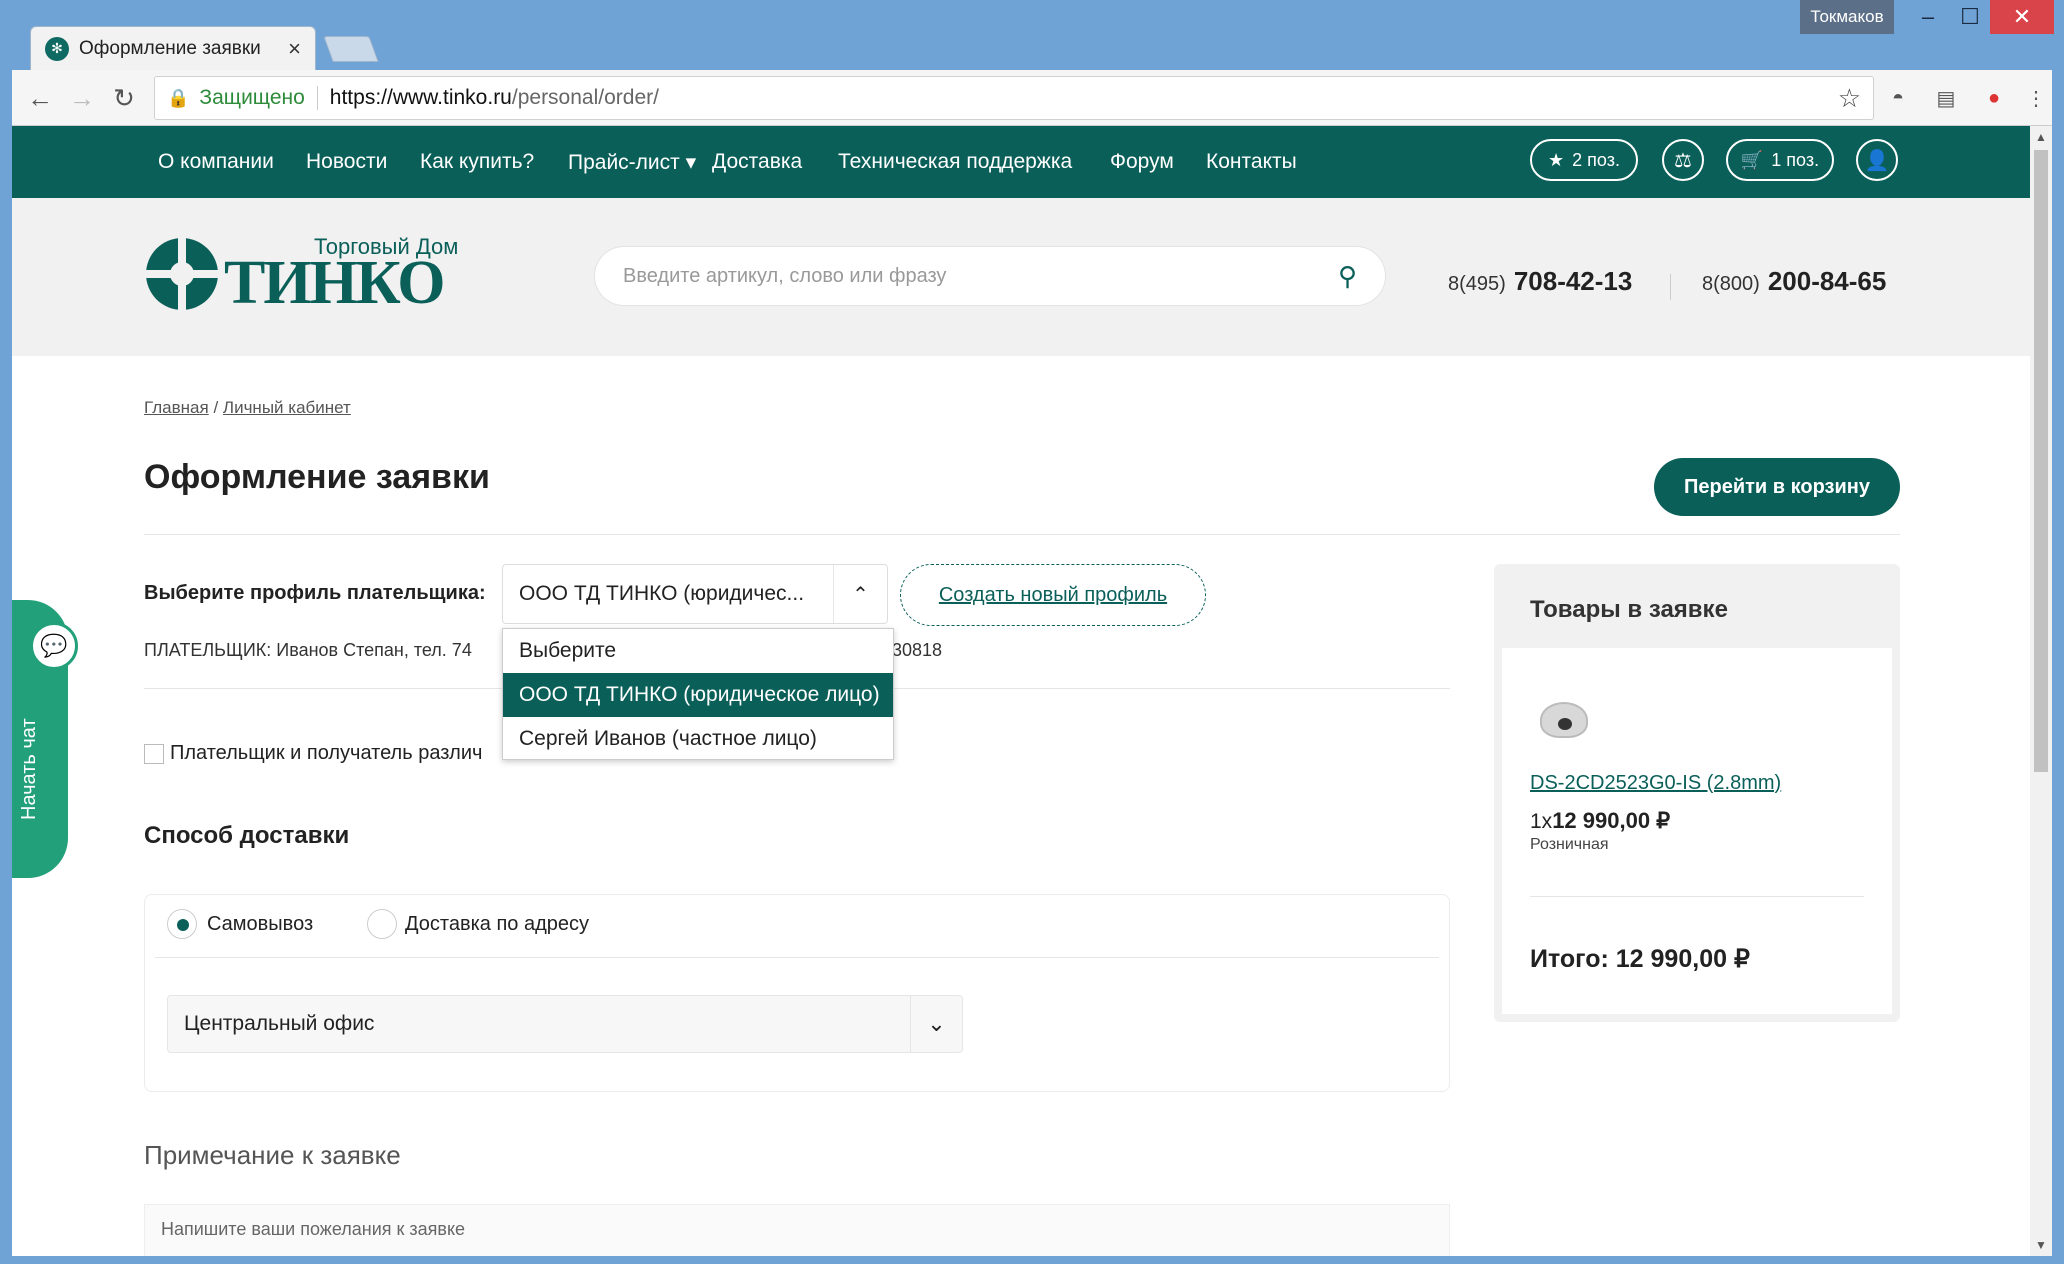  Describe the element at coordinates (990, 276) in the screenshot. I see `search-input: Введите артикул, слово или фразу ⚲` at that location.